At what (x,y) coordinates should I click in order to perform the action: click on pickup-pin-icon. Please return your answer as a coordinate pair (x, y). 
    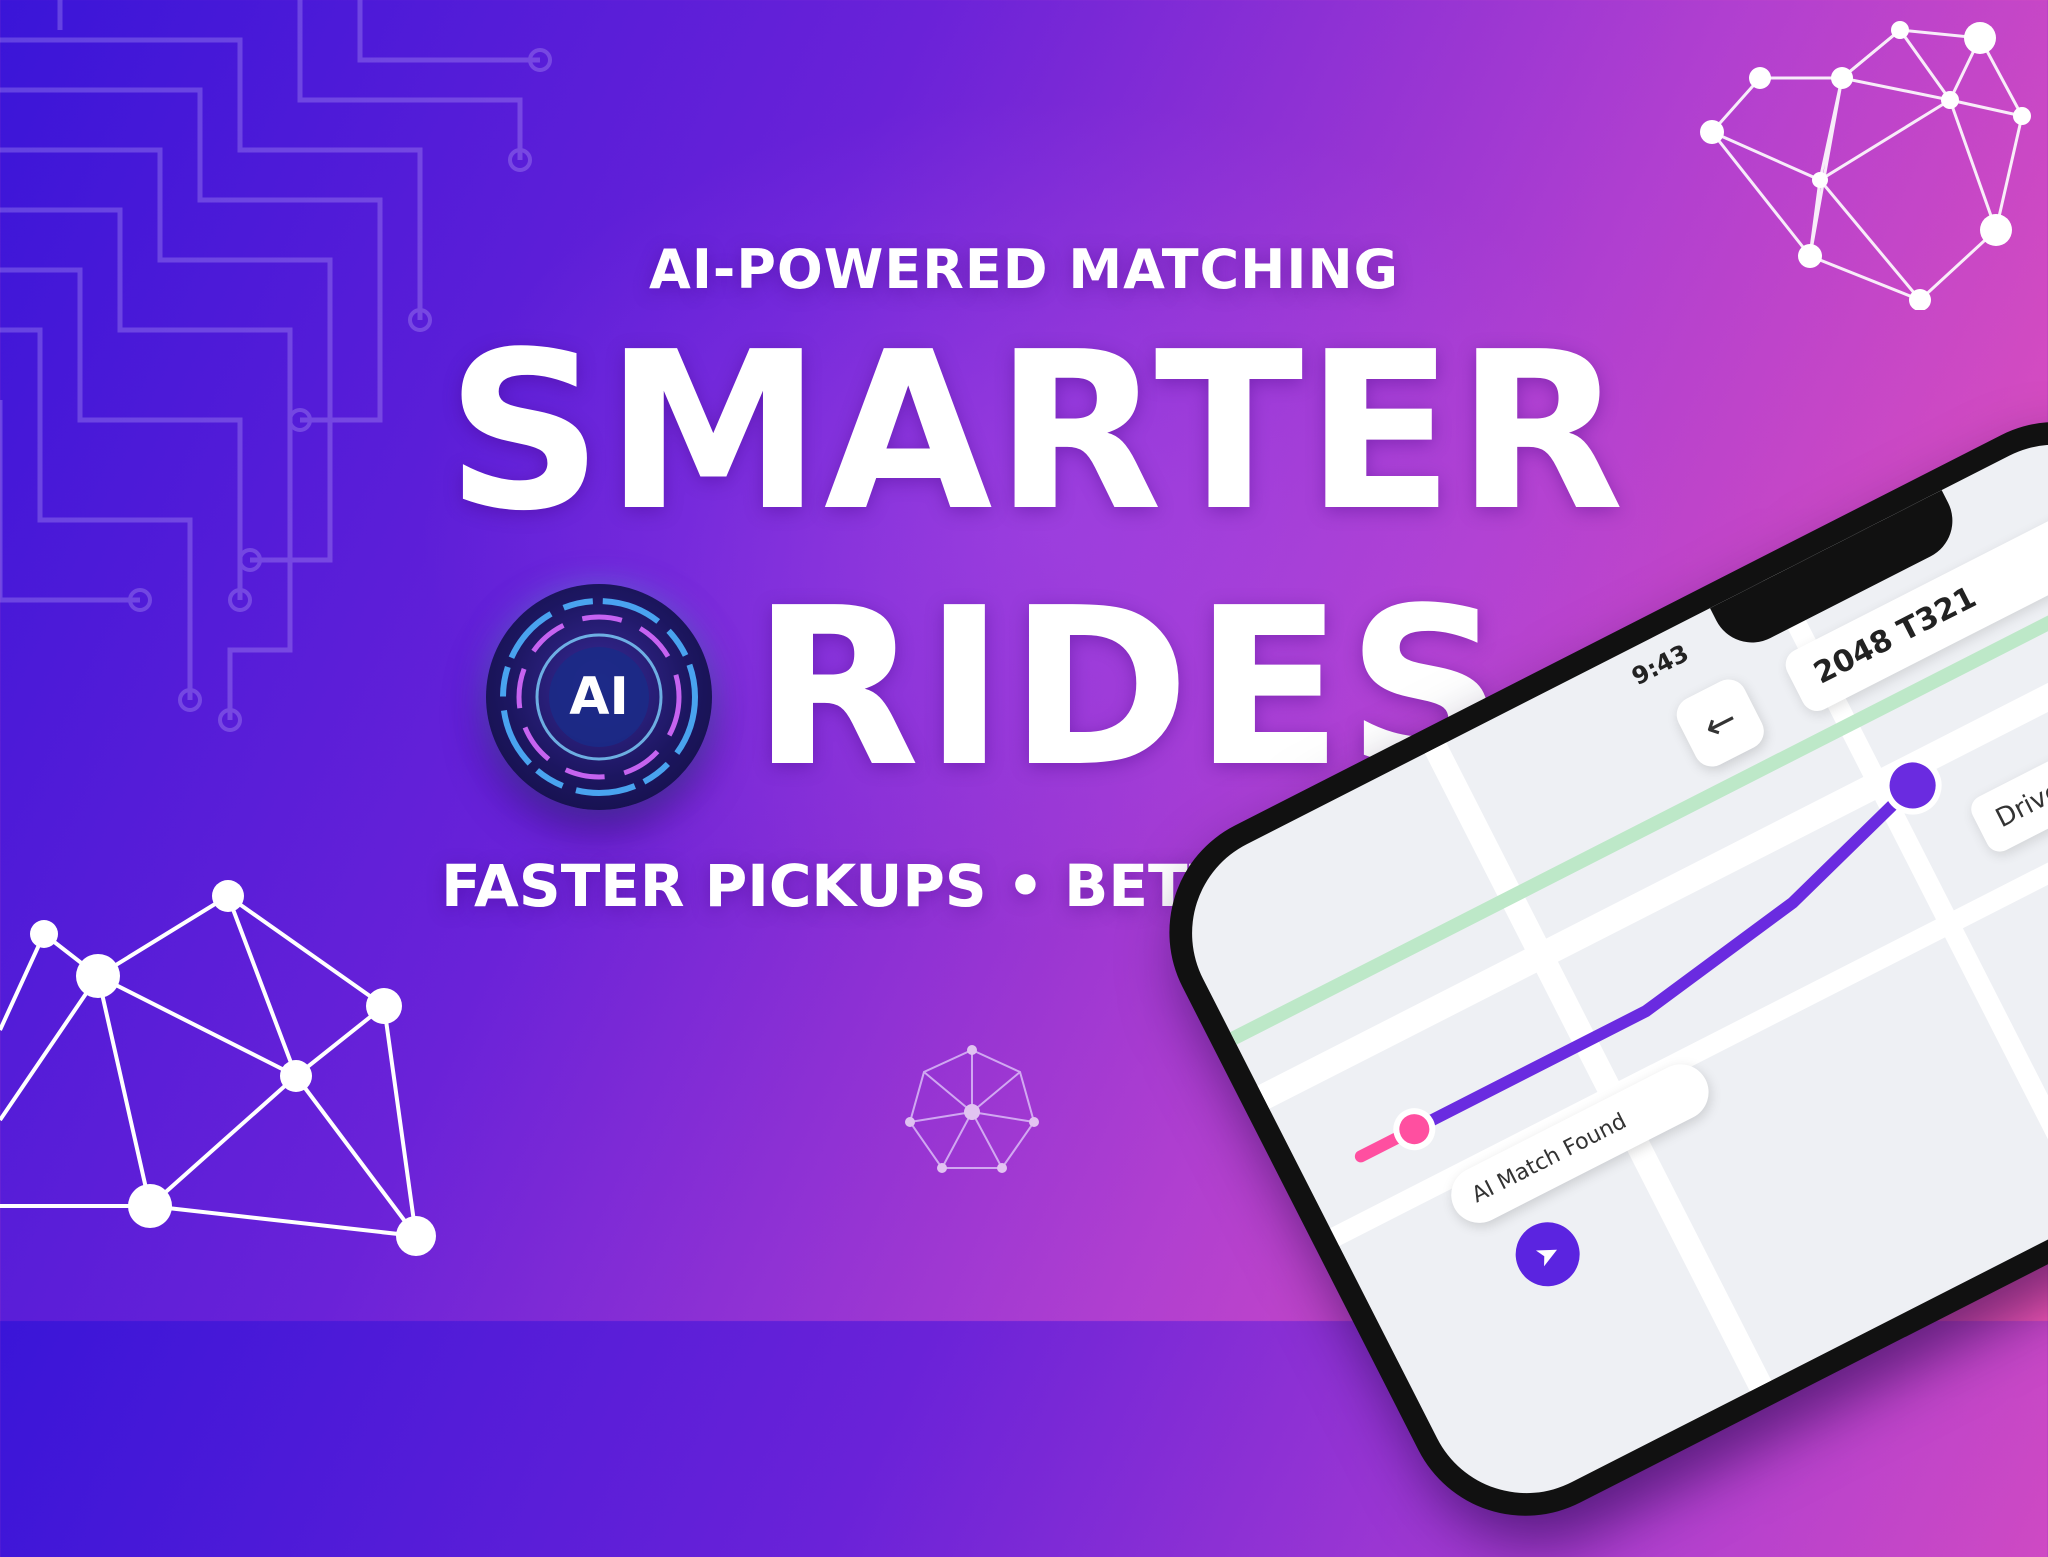
    Looking at the image, I should click on (1414, 1129).